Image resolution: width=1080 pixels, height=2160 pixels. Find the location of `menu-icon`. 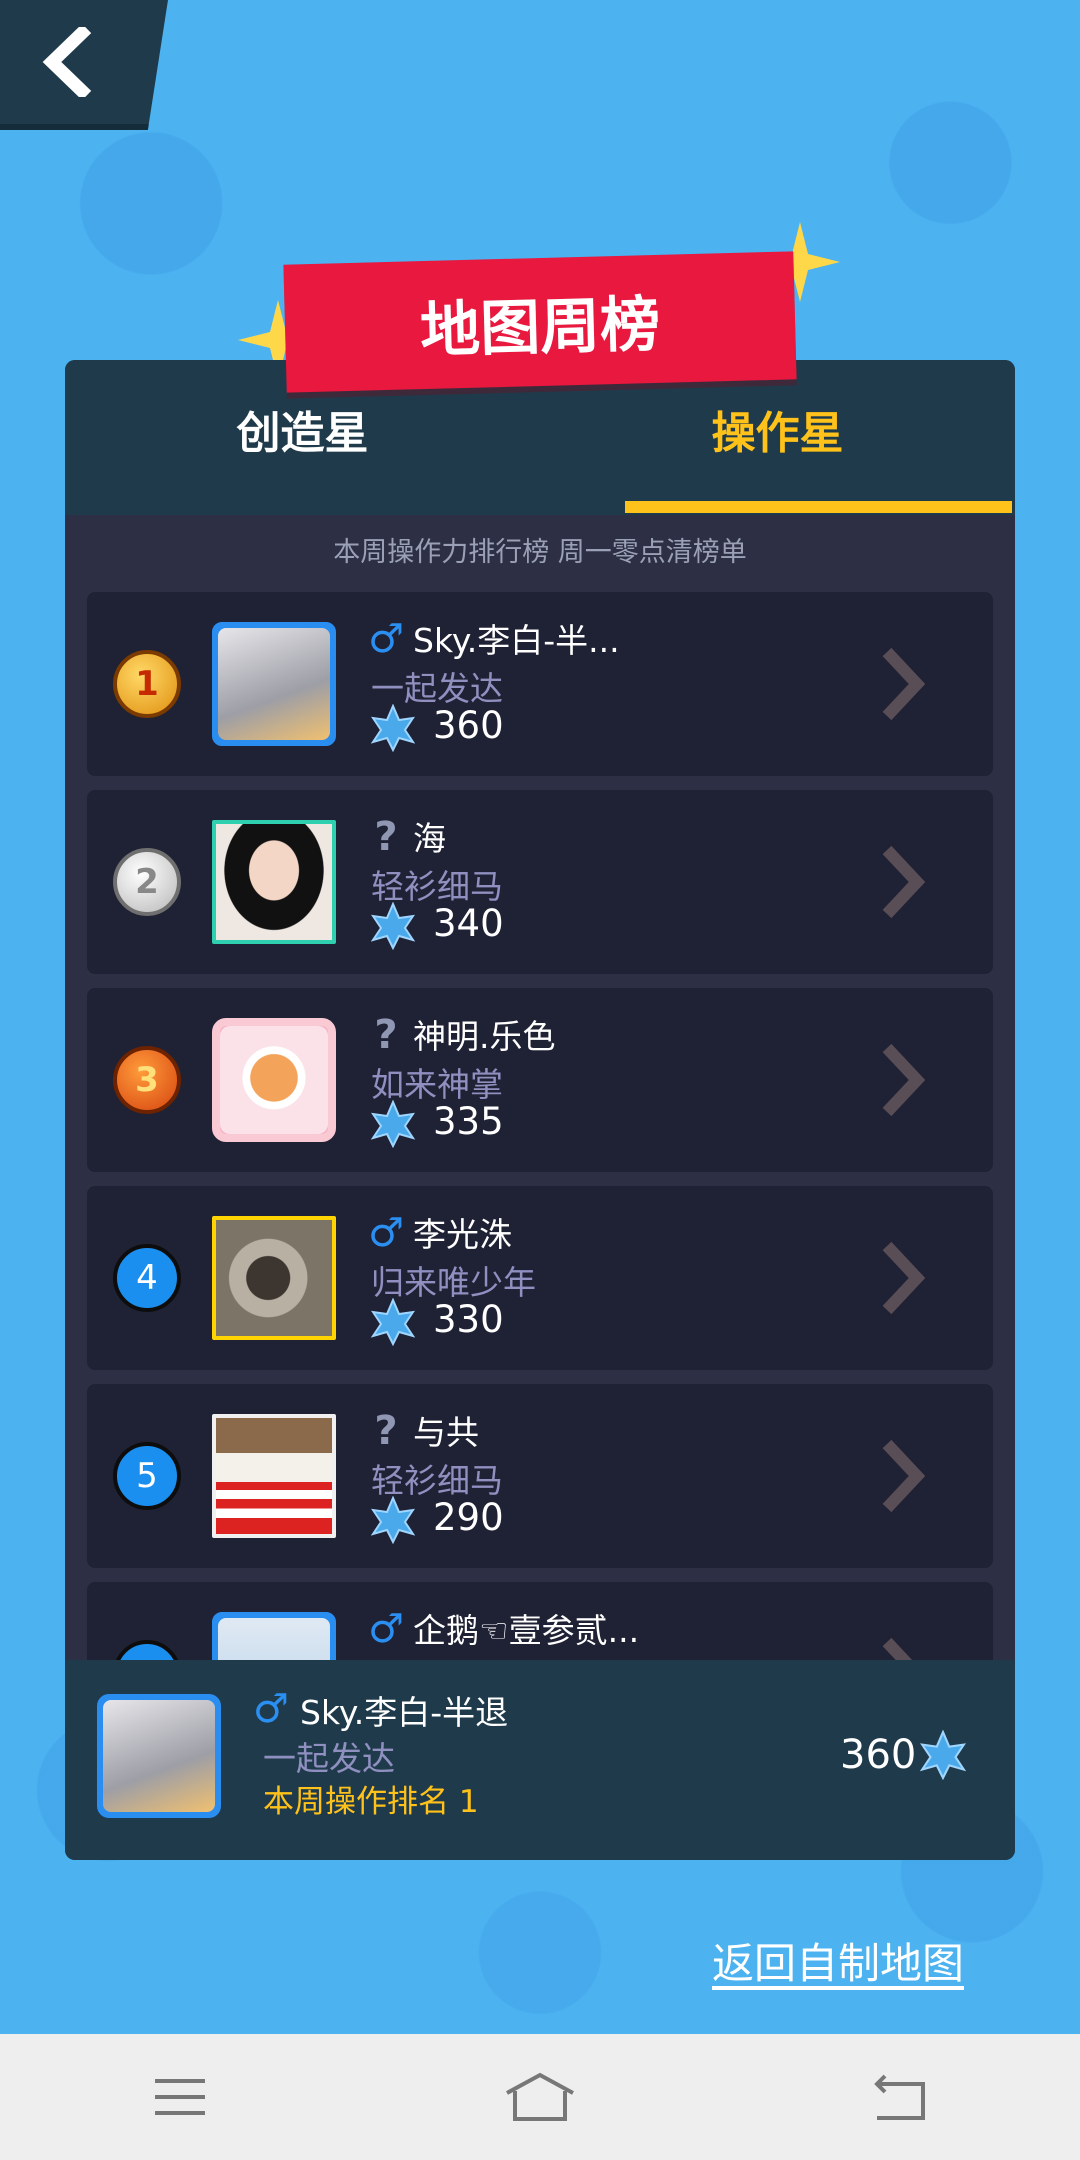

menu-icon is located at coordinates (180, 2097).